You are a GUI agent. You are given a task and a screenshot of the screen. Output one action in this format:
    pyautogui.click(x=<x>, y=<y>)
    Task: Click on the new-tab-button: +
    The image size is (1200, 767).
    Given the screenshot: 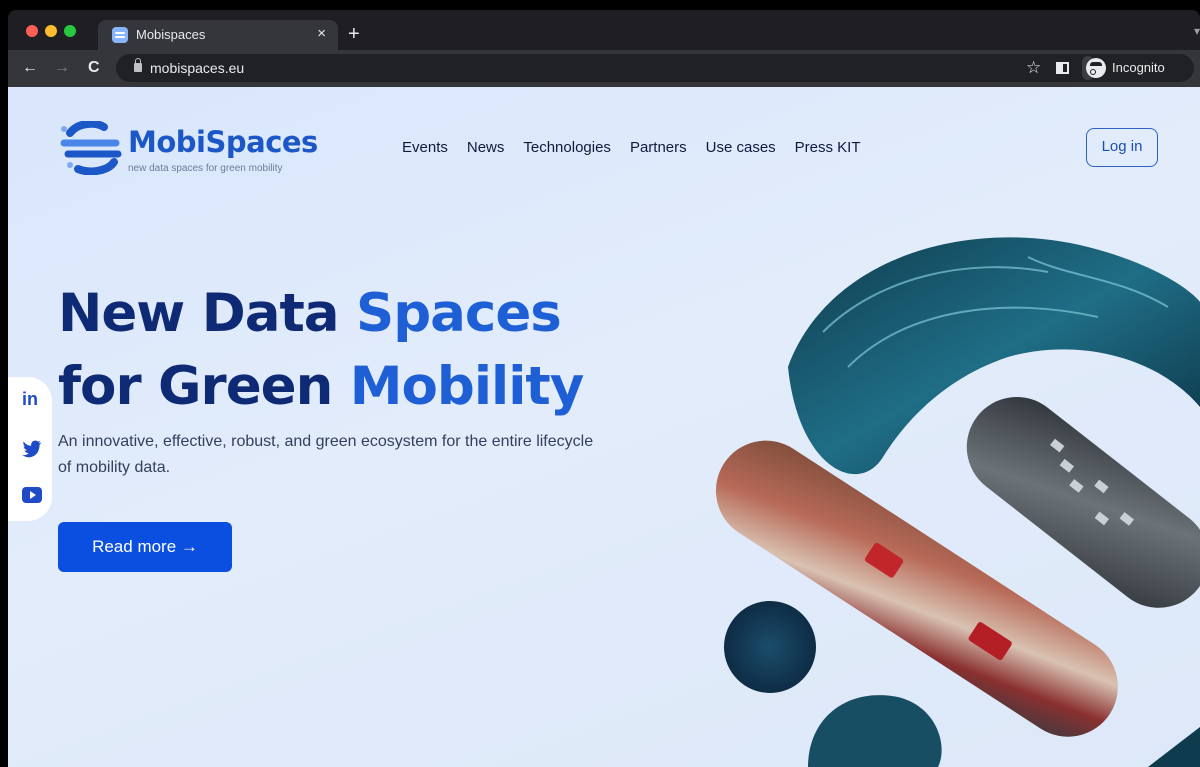 What is the action you would take?
    pyautogui.click(x=354, y=34)
    